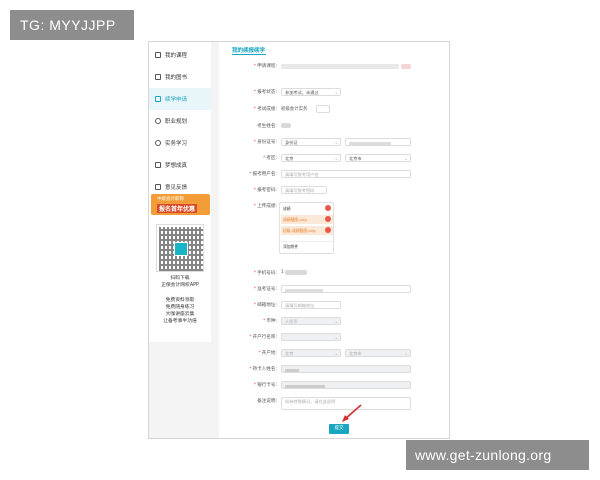  Describe the element at coordinates (263, 369) in the screenshot. I see `form-label-cardholder: *持卡人姓名:` at that location.